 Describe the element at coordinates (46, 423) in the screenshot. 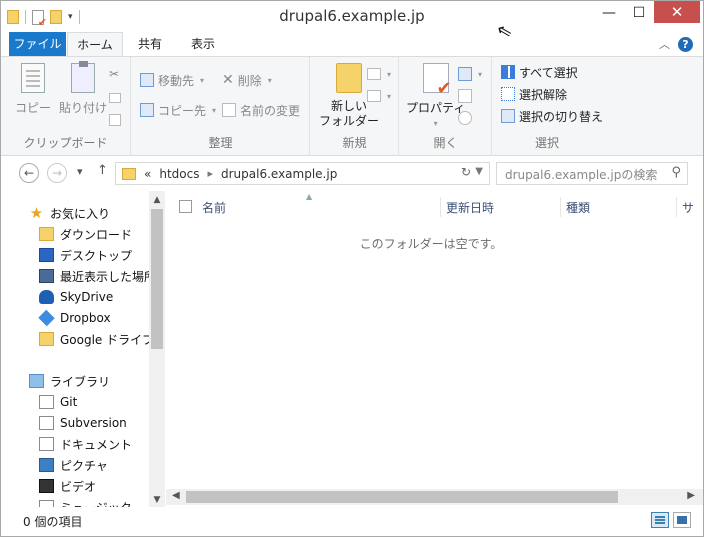

I see `subversion-library-icon` at that location.